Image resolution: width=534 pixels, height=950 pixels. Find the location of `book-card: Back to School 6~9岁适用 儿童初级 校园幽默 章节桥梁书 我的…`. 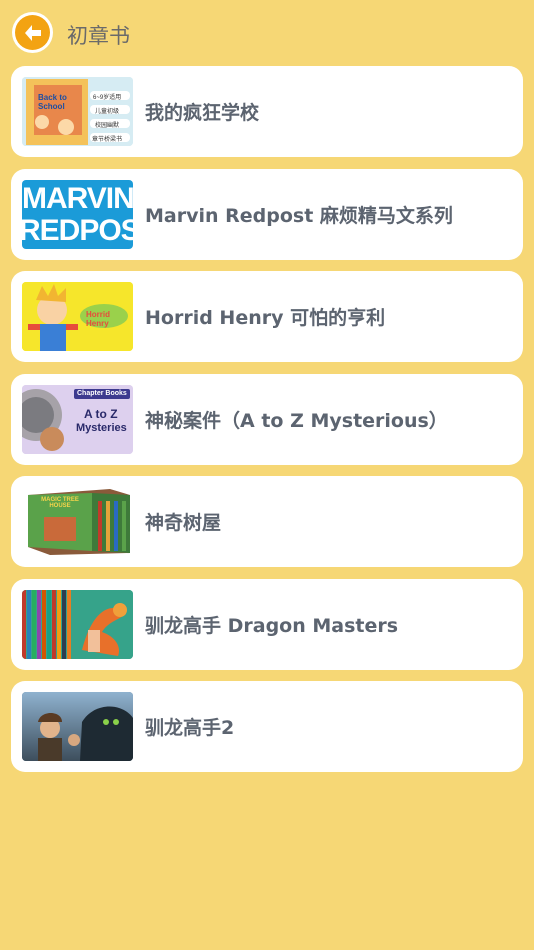

book-card: Back to School 6~9岁适用 儿童初级 校园幽默 章节桥梁书 我的… is located at coordinates (267, 111).